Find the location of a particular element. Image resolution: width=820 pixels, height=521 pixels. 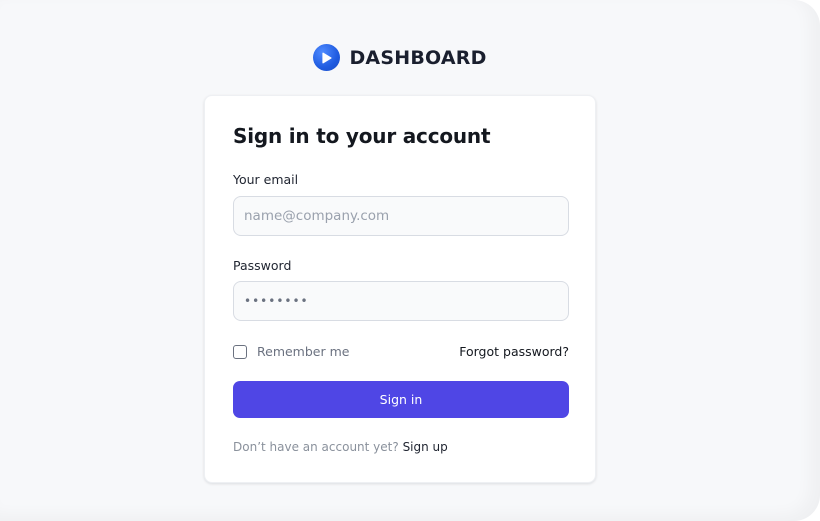

sign-up-link: Sign up is located at coordinates (425, 447).